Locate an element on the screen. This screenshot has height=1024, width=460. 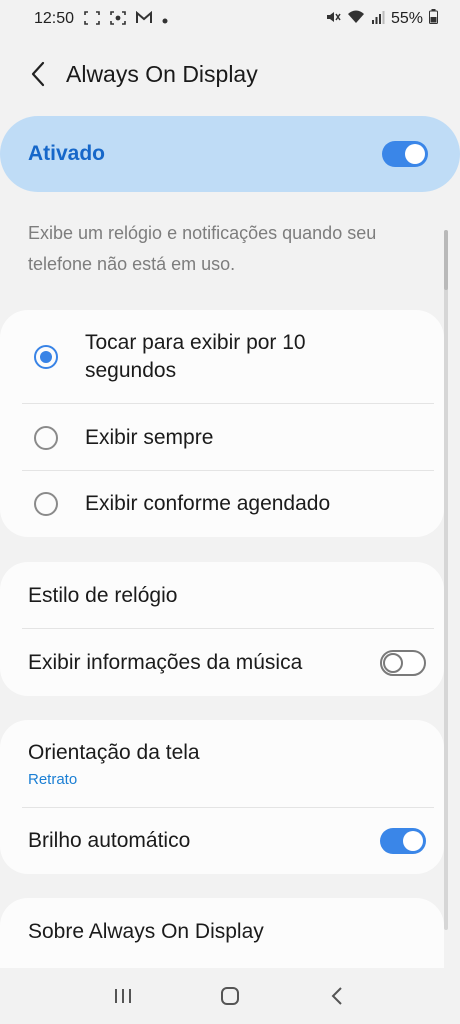
scrollbar-thumb is located at coordinates (446, 260).